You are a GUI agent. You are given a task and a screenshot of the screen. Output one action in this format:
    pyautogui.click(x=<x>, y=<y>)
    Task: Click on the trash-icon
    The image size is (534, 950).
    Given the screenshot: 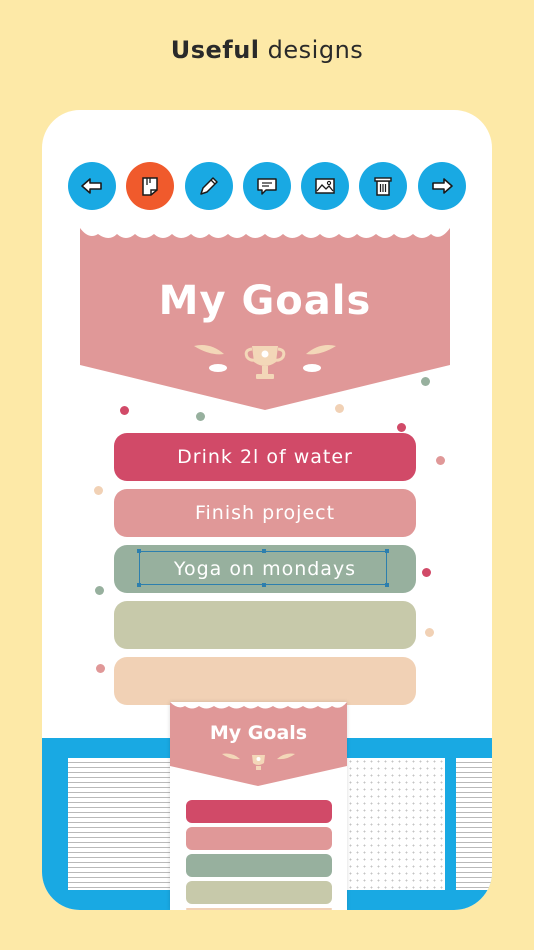 What is the action you would take?
    pyautogui.click(x=383, y=186)
    